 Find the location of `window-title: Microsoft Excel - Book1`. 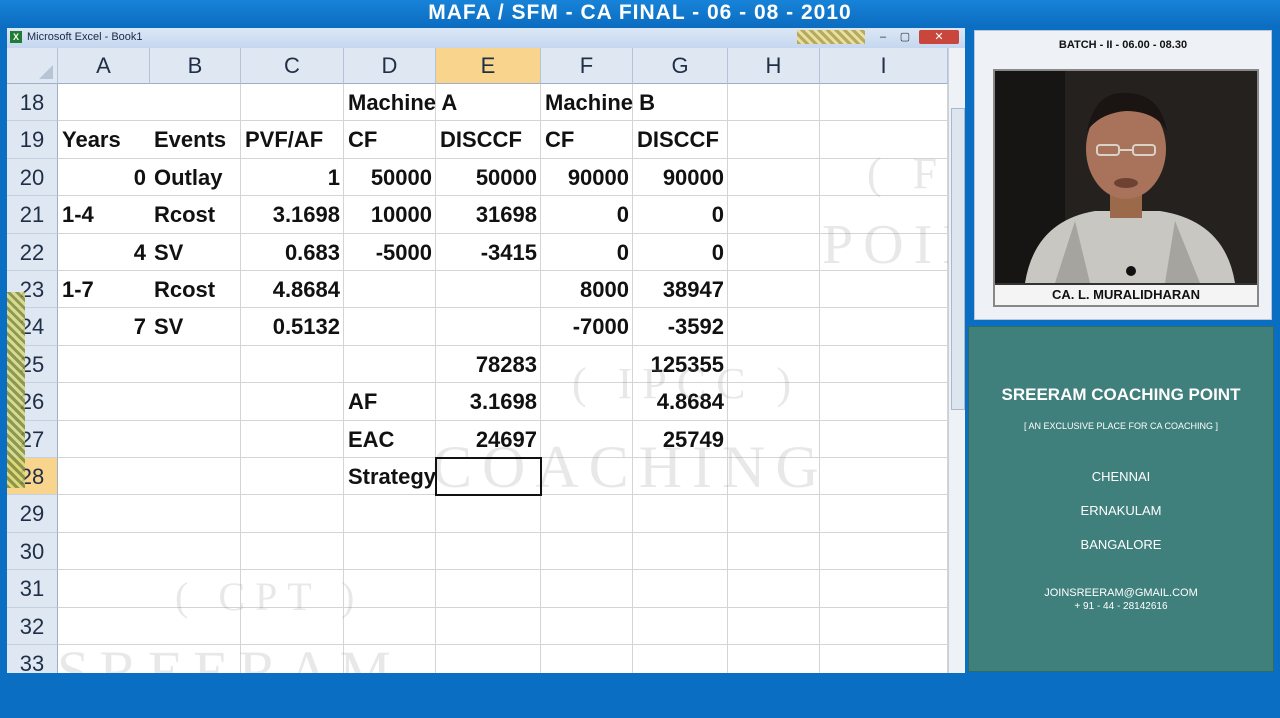

window-title: Microsoft Excel - Book1 is located at coordinates (85, 37).